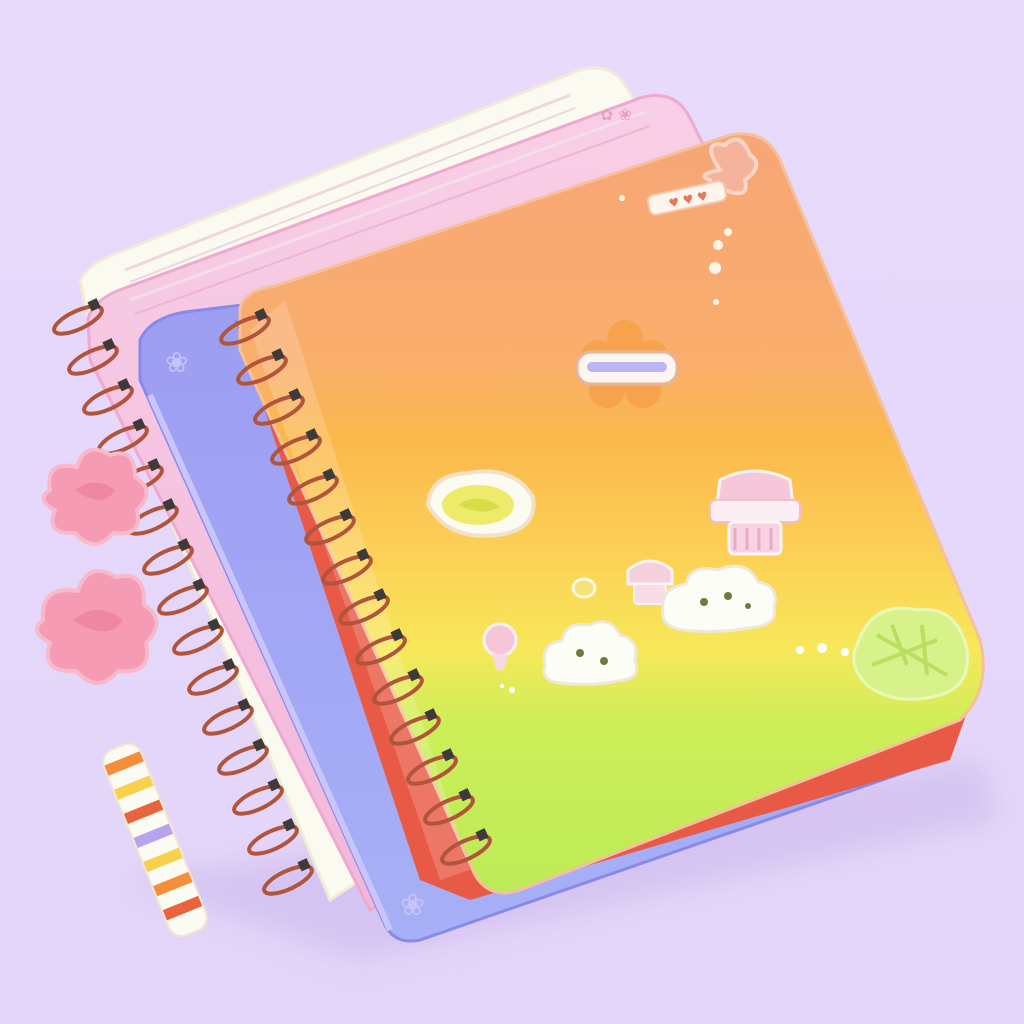 The width and height of the screenshot is (1024, 1024). What do you see at coordinates (584, 588) in the screenshot?
I see `mini-lemon-sticker` at bounding box center [584, 588].